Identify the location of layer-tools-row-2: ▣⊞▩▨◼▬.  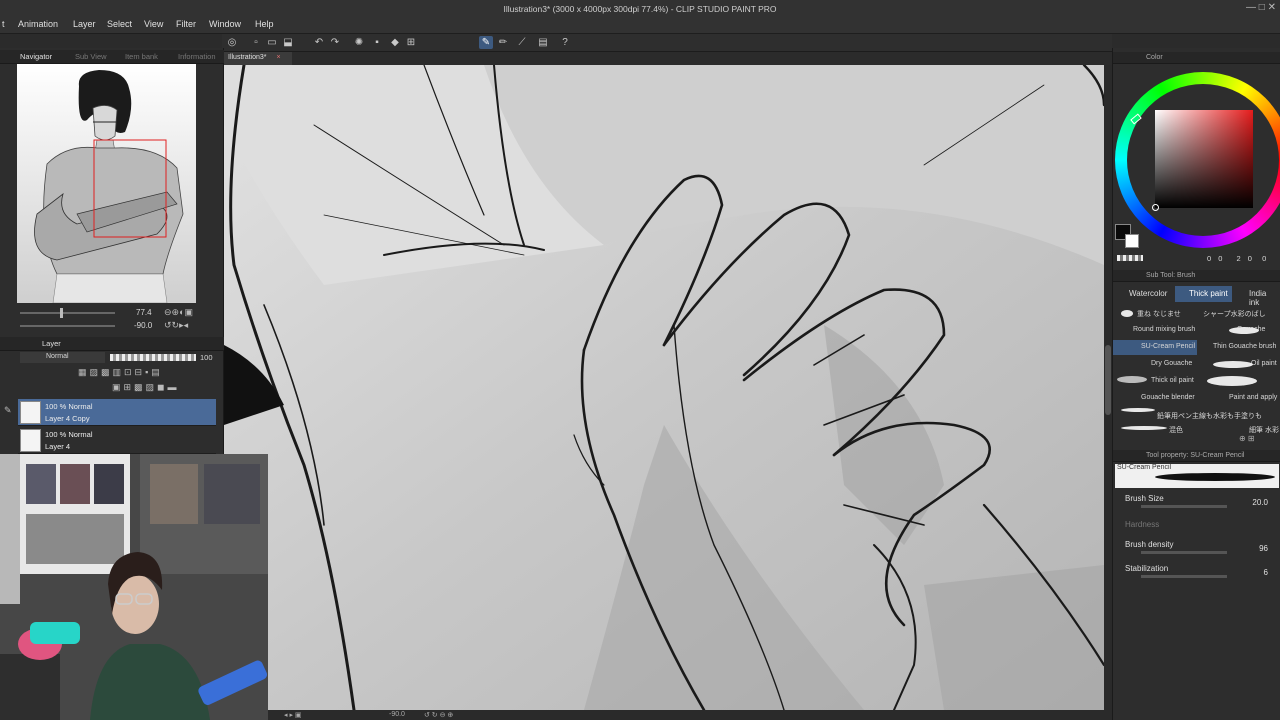
(167, 387).